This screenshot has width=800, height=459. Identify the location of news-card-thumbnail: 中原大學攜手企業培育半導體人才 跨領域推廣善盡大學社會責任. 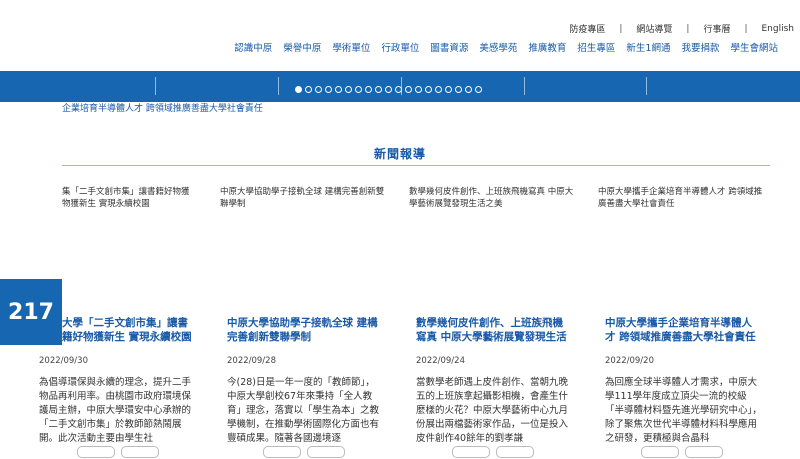
(683, 250).